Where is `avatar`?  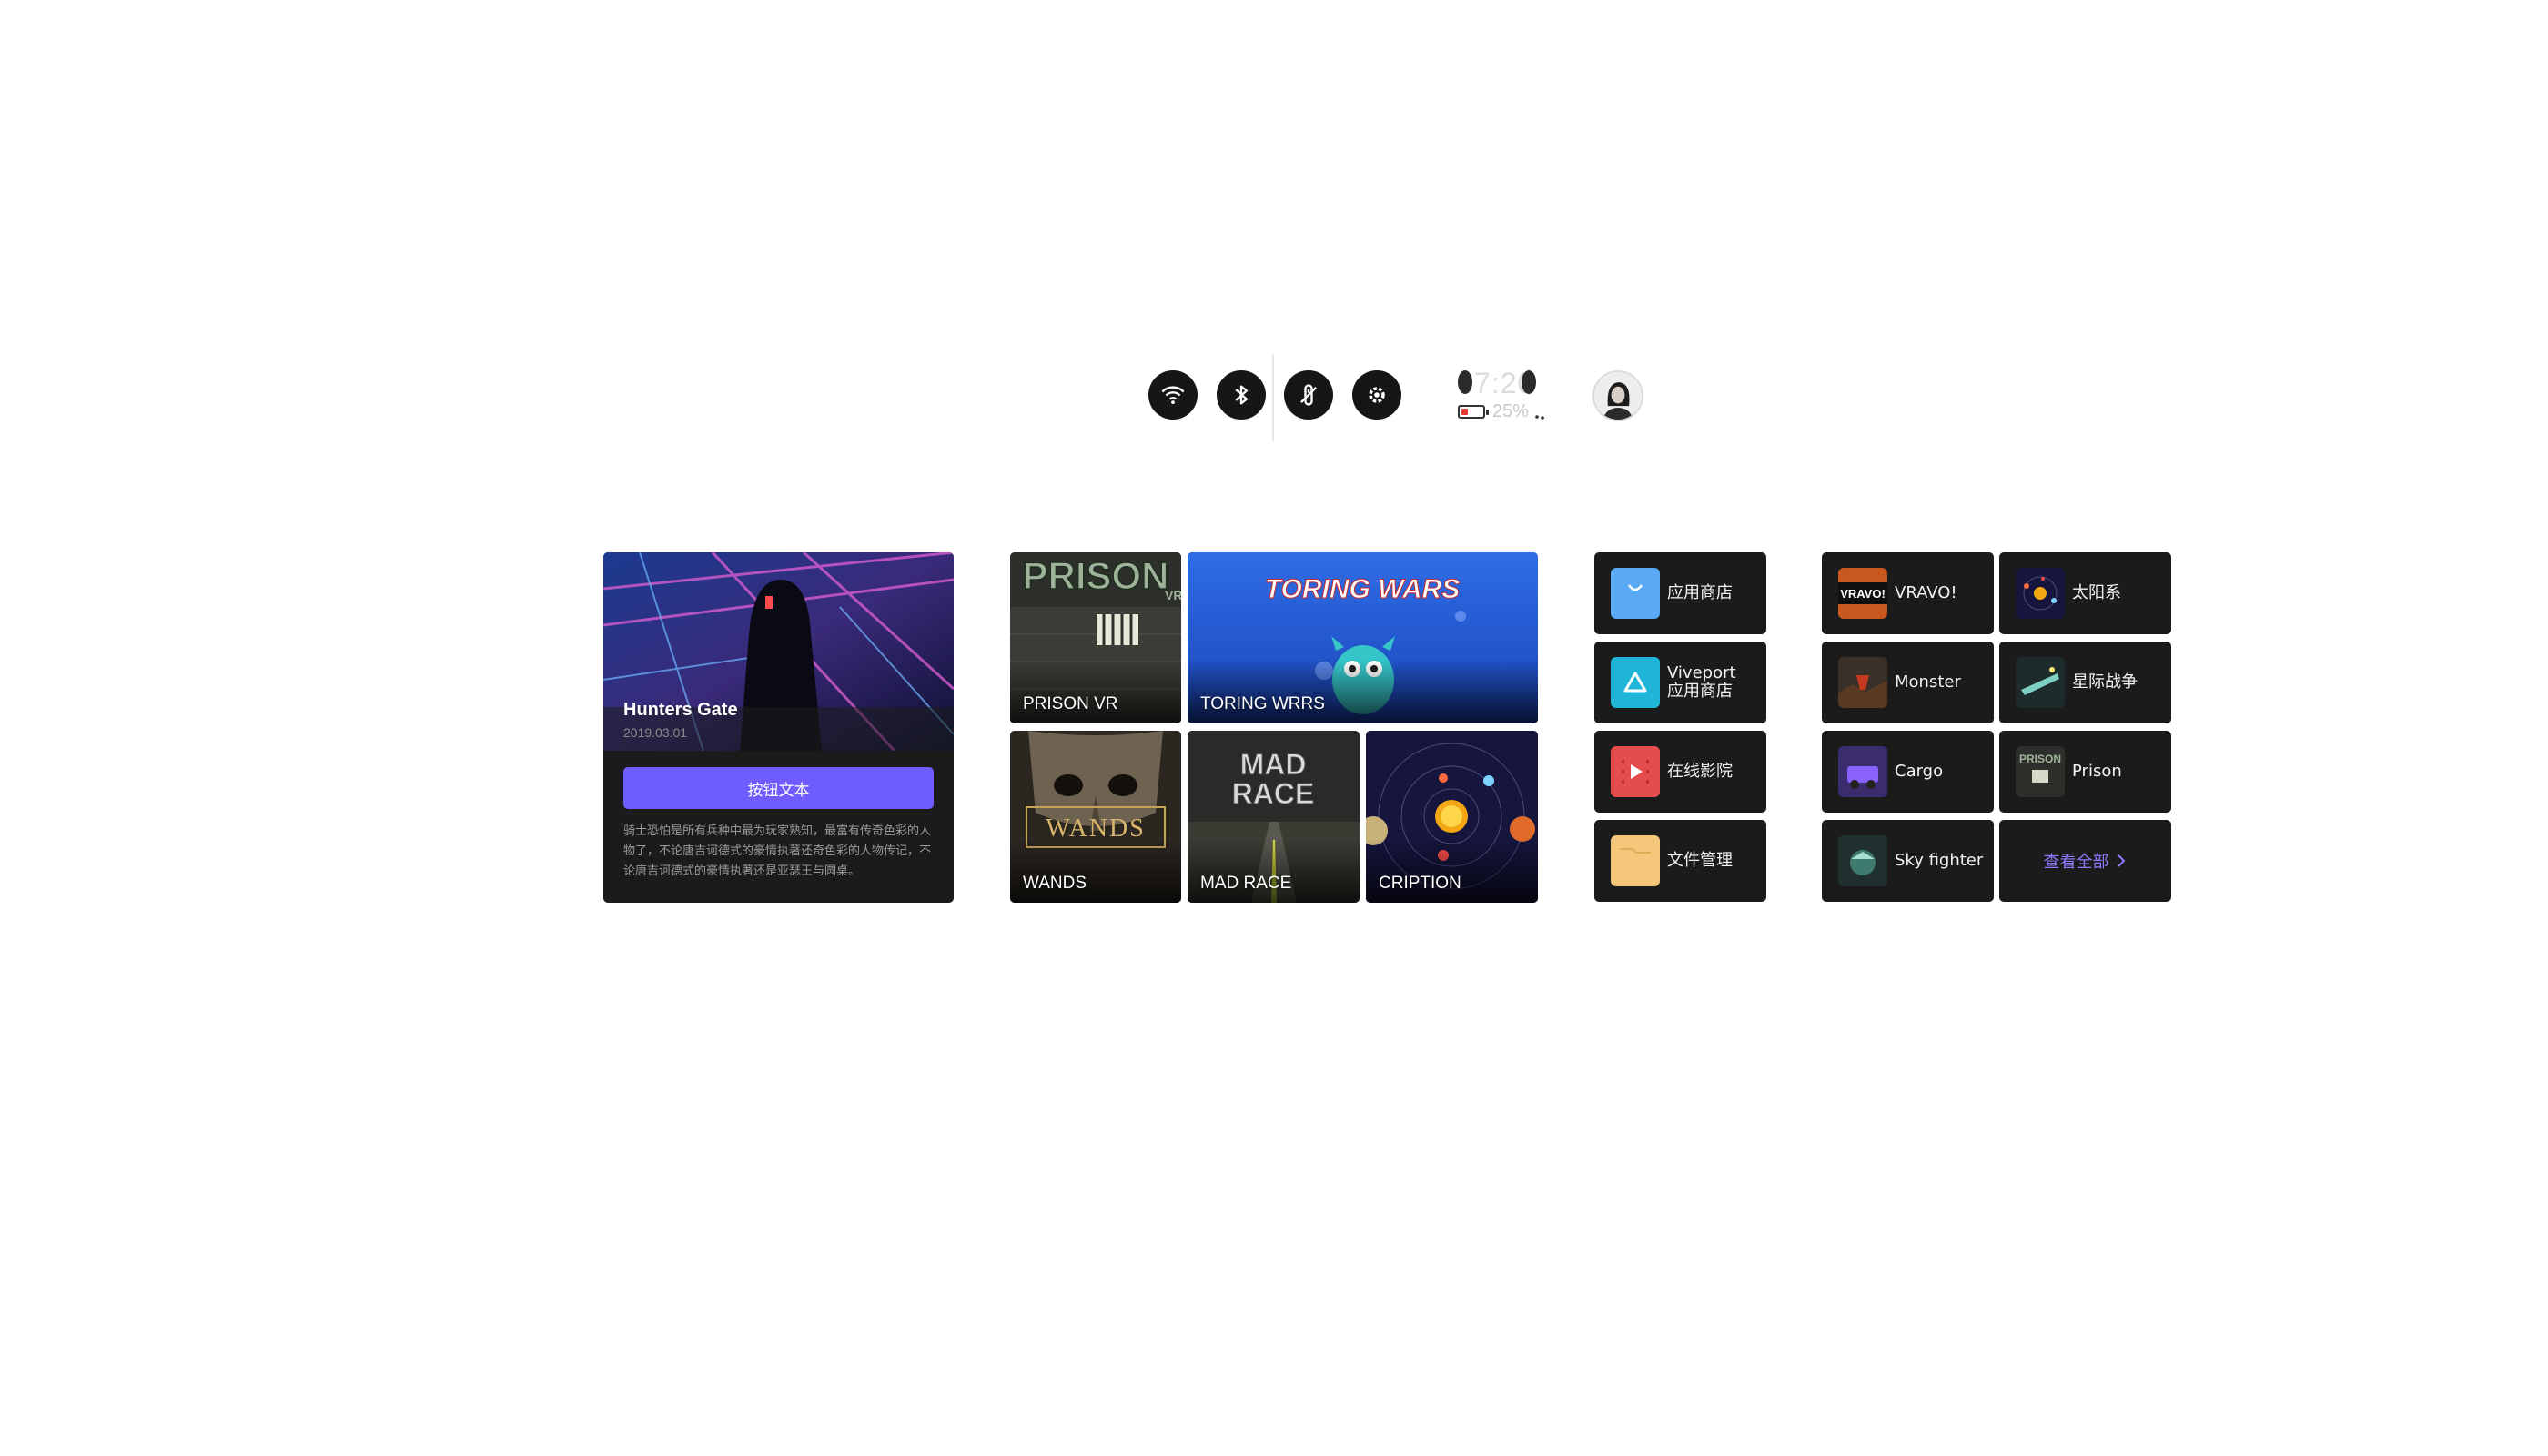 avatar is located at coordinates (1618, 396).